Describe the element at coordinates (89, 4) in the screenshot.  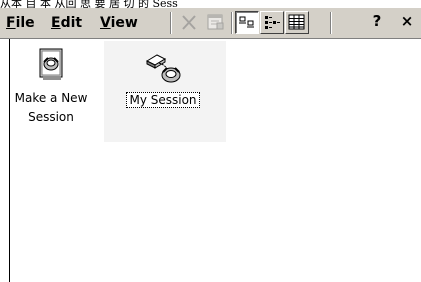
I see `window-title-fragment: 从本 目 本 从回 思 要 居 切 的 Sess` at that location.